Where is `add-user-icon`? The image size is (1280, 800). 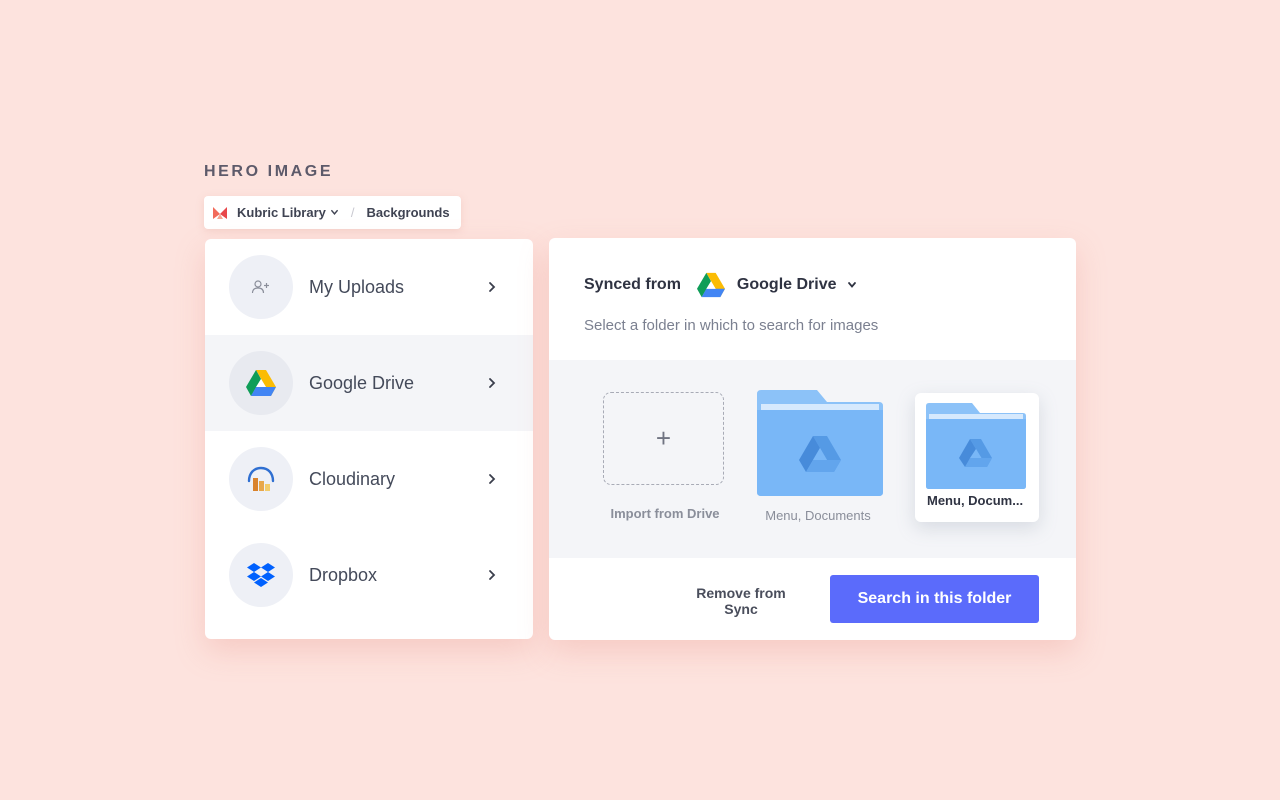 add-user-icon is located at coordinates (260, 287).